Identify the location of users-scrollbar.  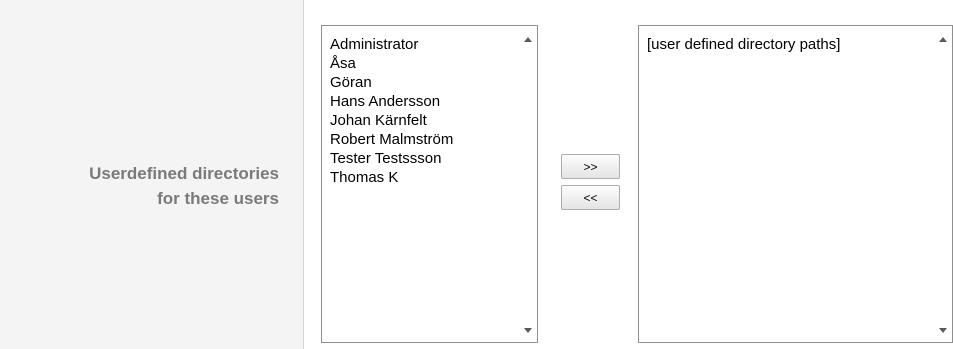
(528, 184).